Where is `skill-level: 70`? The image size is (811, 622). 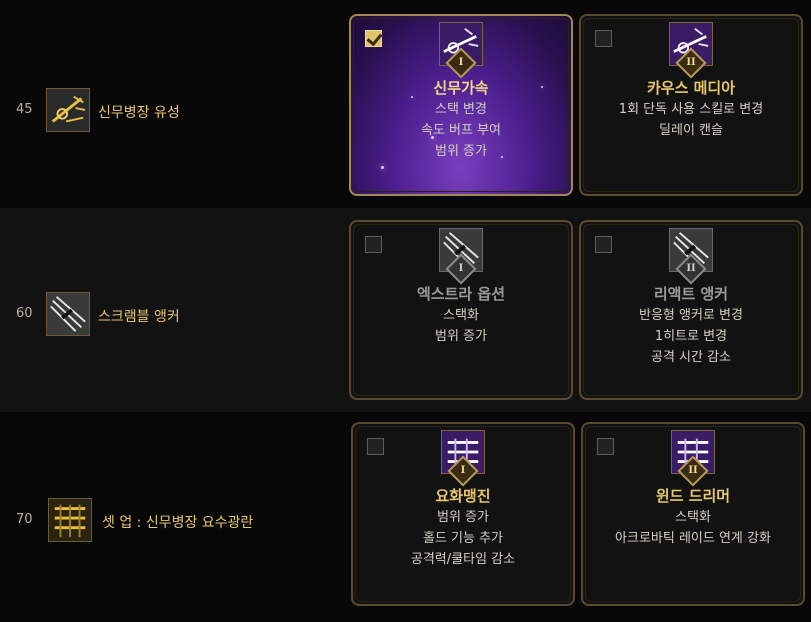
skill-level: 70 is located at coordinates (24, 519).